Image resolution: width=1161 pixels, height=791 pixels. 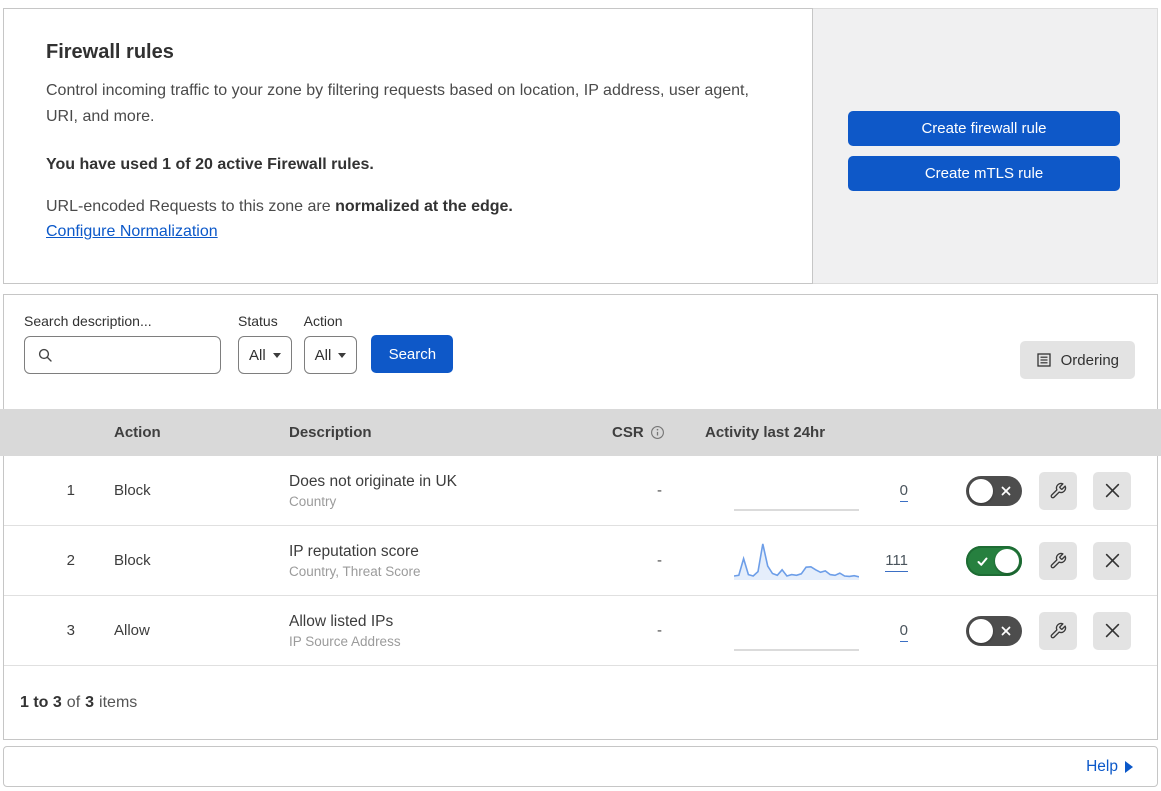 What do you see at coordinates (110, 52) in the screenshot?
I see `page-title: Firewall rules` at bounding box center [110, 52].